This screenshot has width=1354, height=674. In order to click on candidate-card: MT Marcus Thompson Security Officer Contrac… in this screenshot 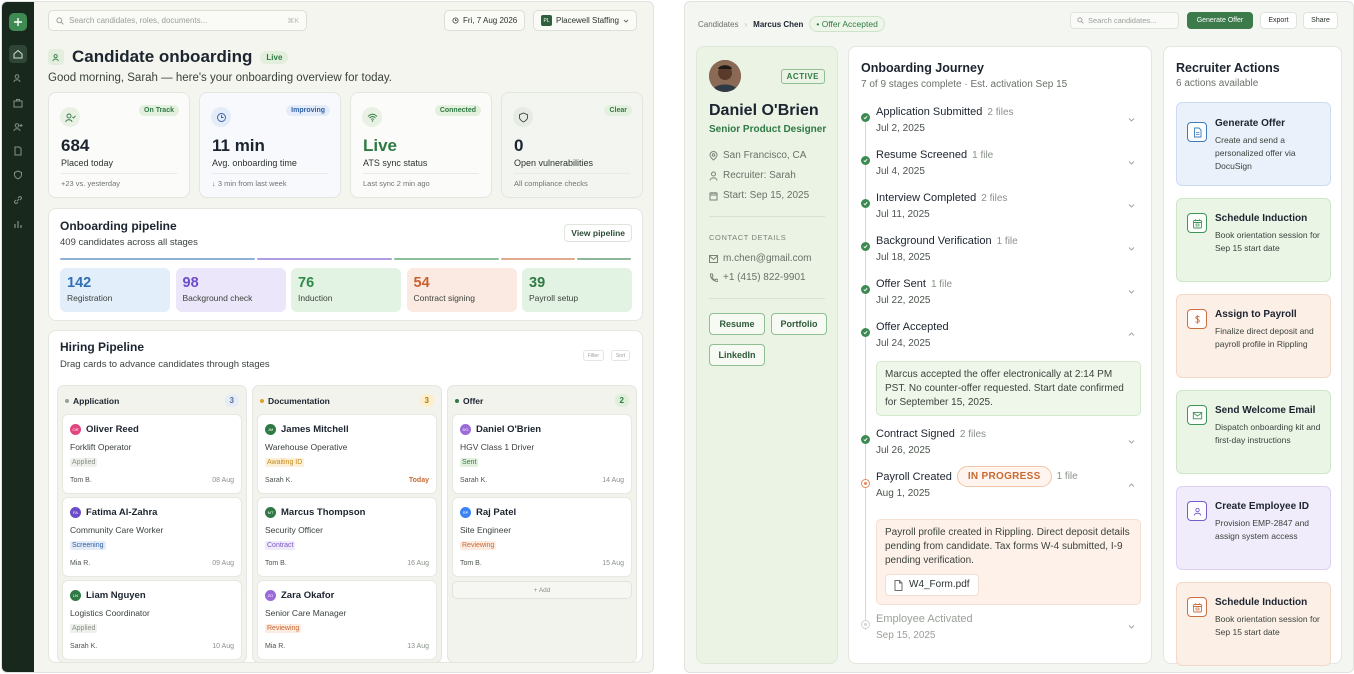, I will do `click(347, 537)`.